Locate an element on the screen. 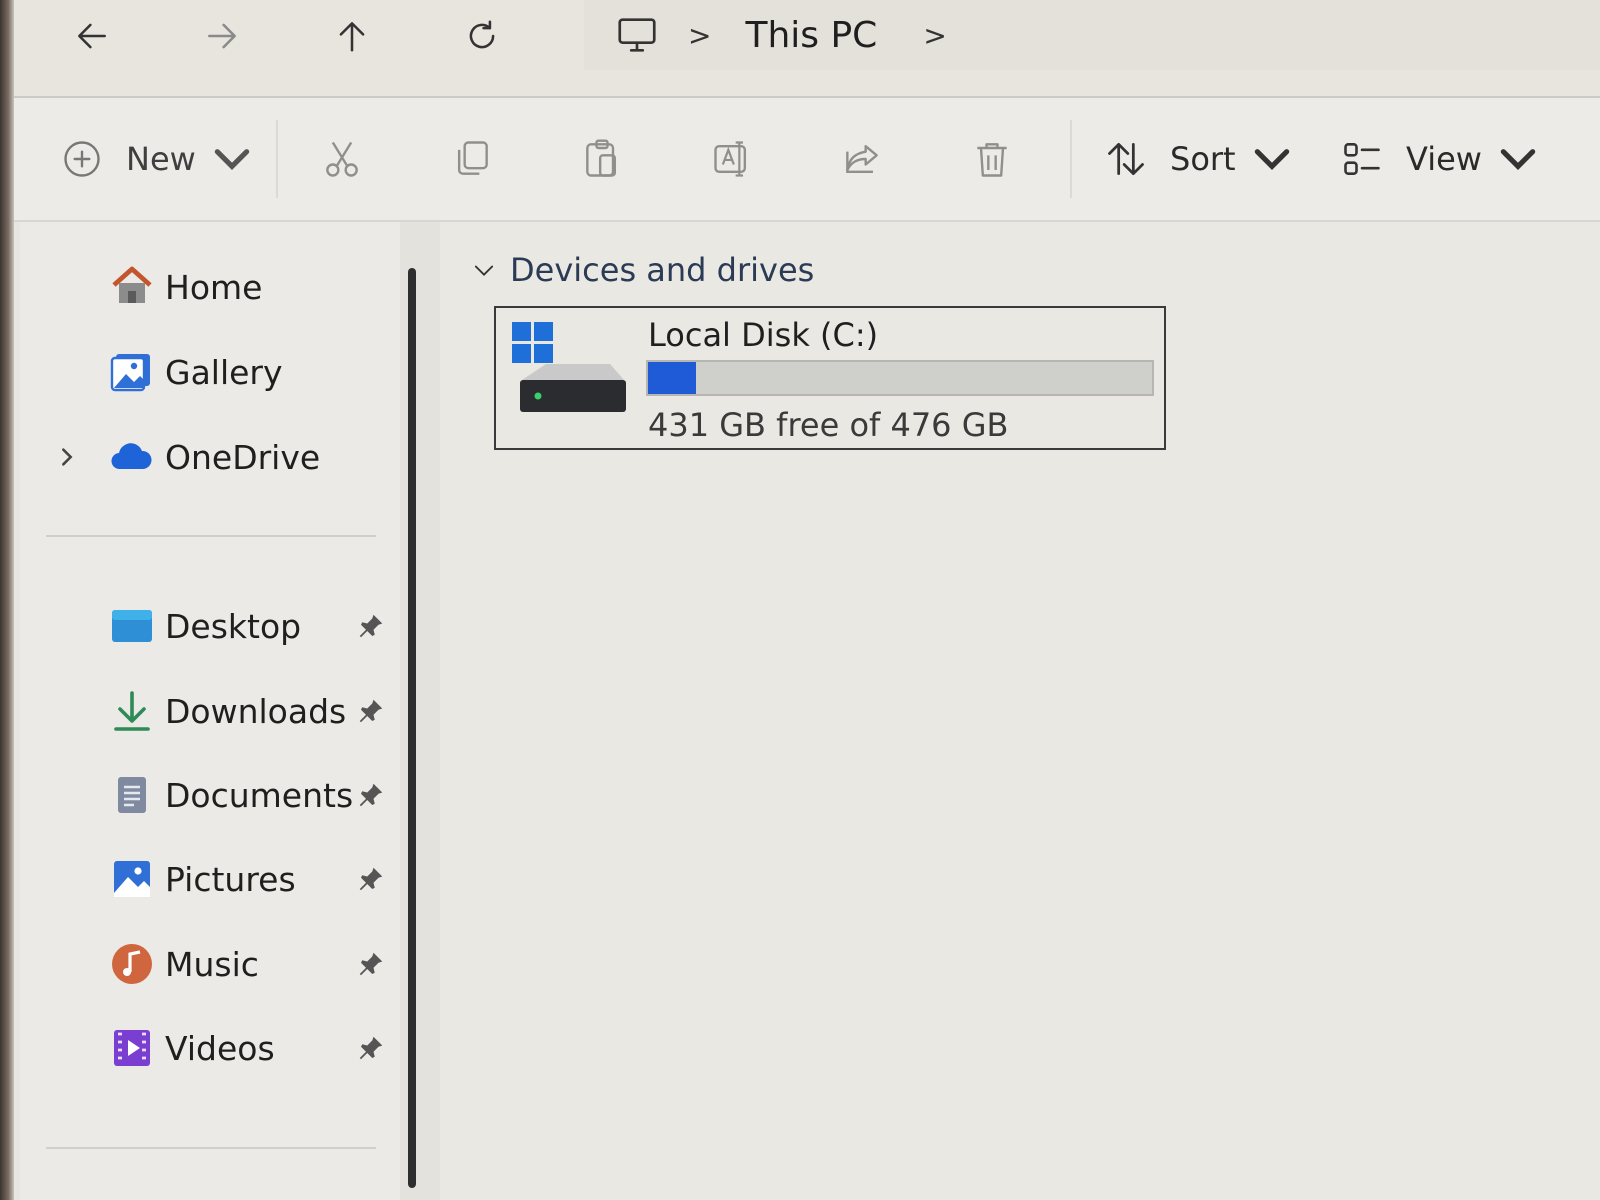  documents-icon is located at coordinates (132, 795).